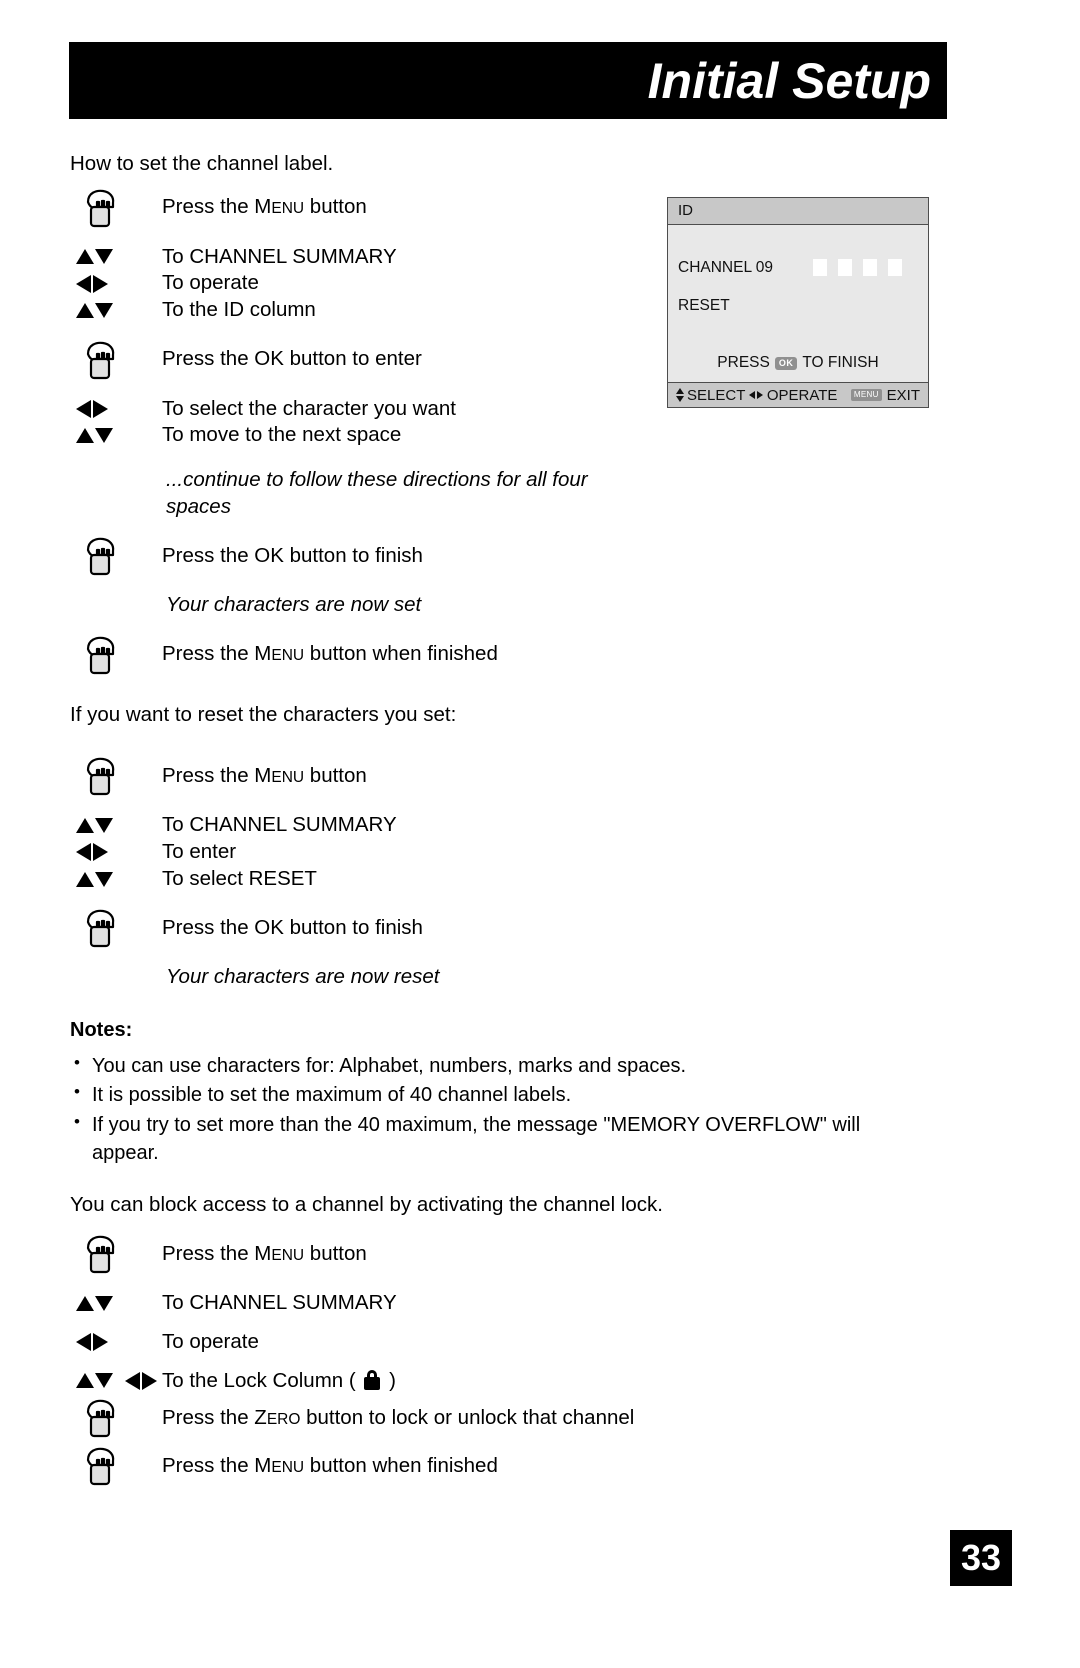 The width and height of the screenshot is (1080, 1668). I want to click on step-row: To operate, so click(540, 1342).